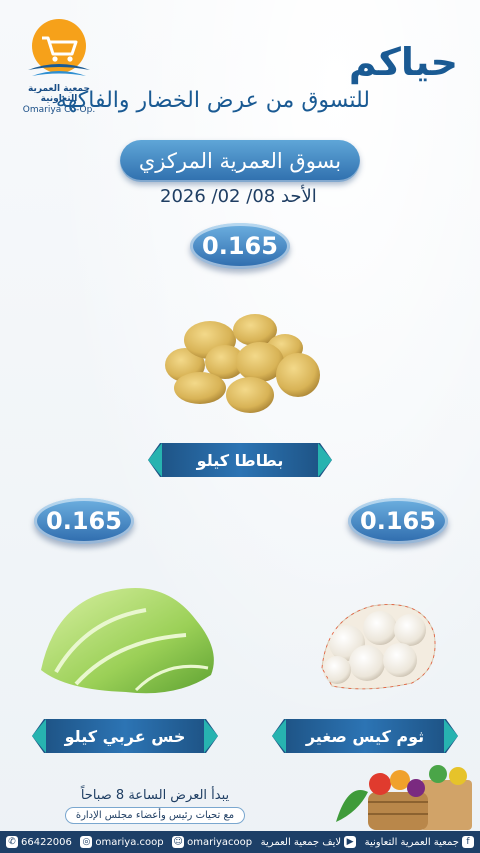 This screenshot has height=853, width=480. Describe the element at coordinates (403, 799) in the screenshot. I see `vegetable-basket-image` at that location.